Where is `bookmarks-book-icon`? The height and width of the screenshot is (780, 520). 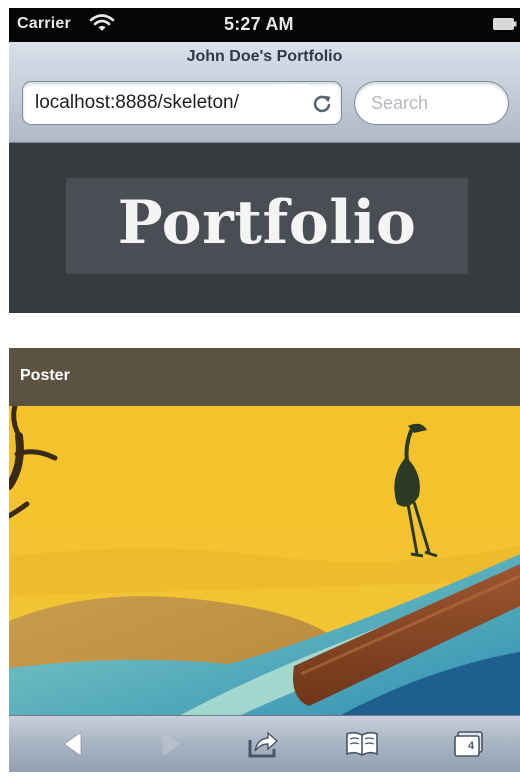 bookmarks-book-icon is located at coordinates (362, 743).